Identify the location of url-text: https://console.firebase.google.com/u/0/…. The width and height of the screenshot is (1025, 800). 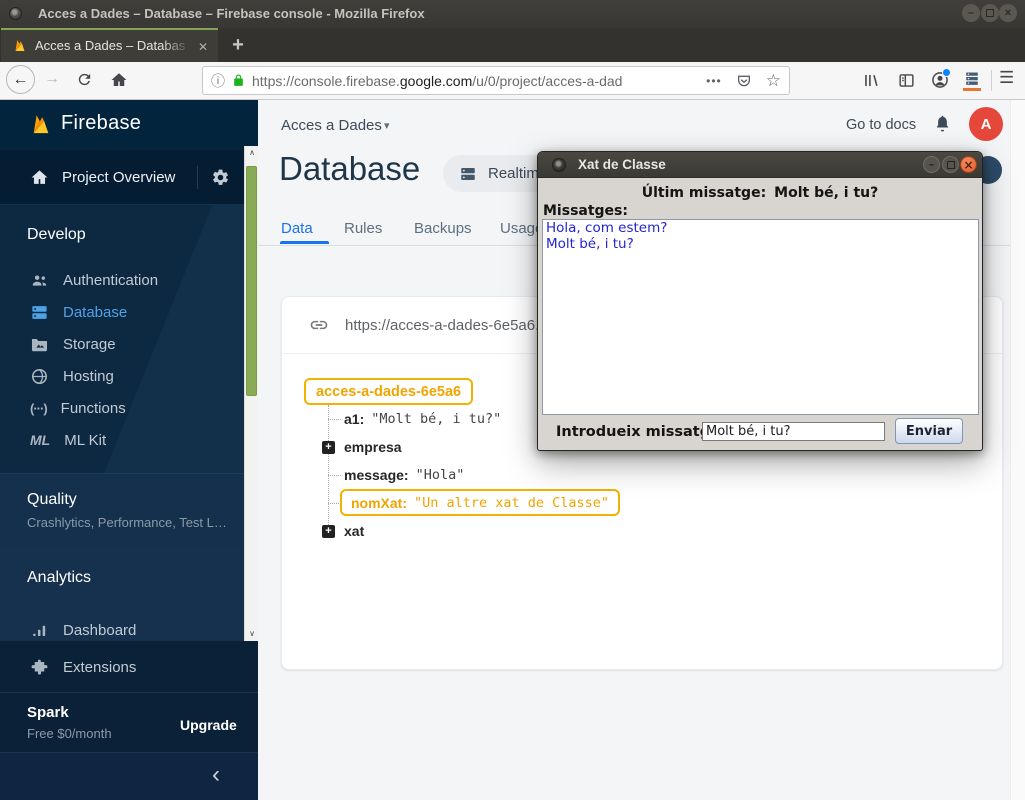
(472, 80).